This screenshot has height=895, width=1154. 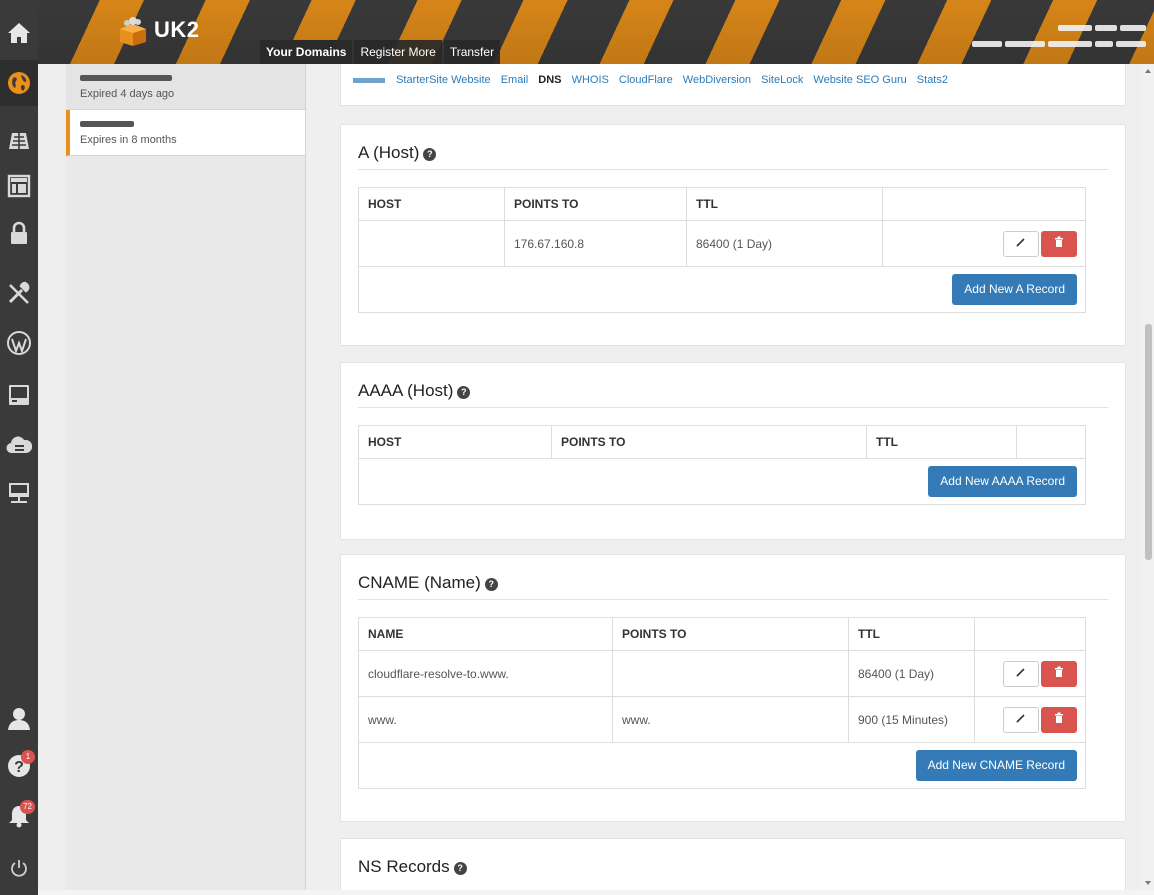 What do you see at coordinates (911, 673) in the screenshot?
I see `cell-ttl: 86400 (1 Day)` at bounding box center [911, 673].